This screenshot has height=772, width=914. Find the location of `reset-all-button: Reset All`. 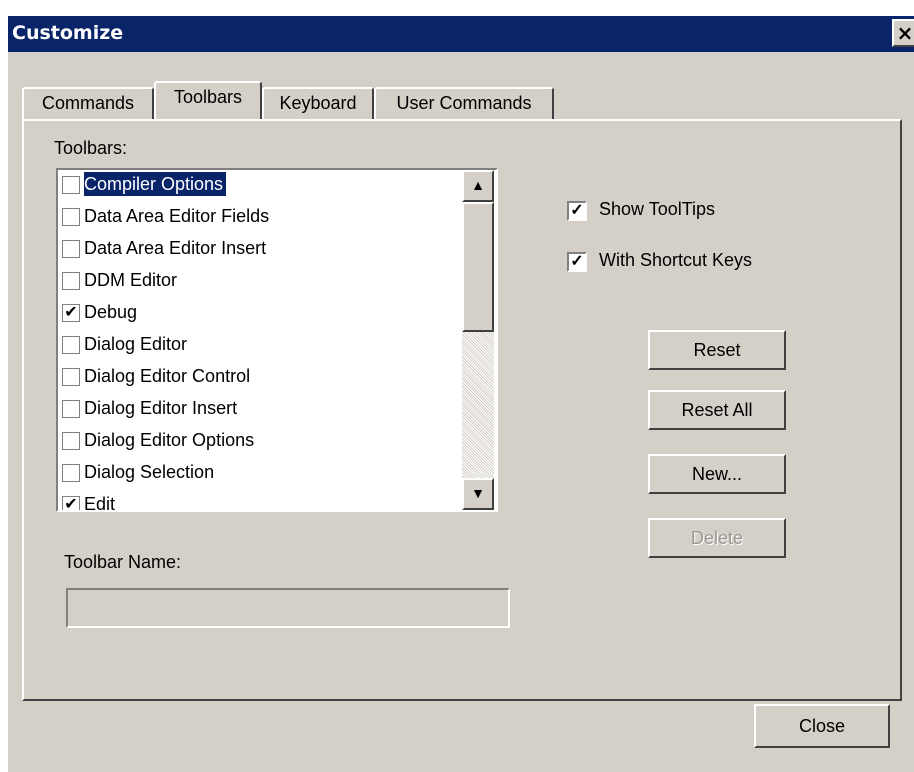

reset-all-button: Reset All is located at coordinates (717, 410).